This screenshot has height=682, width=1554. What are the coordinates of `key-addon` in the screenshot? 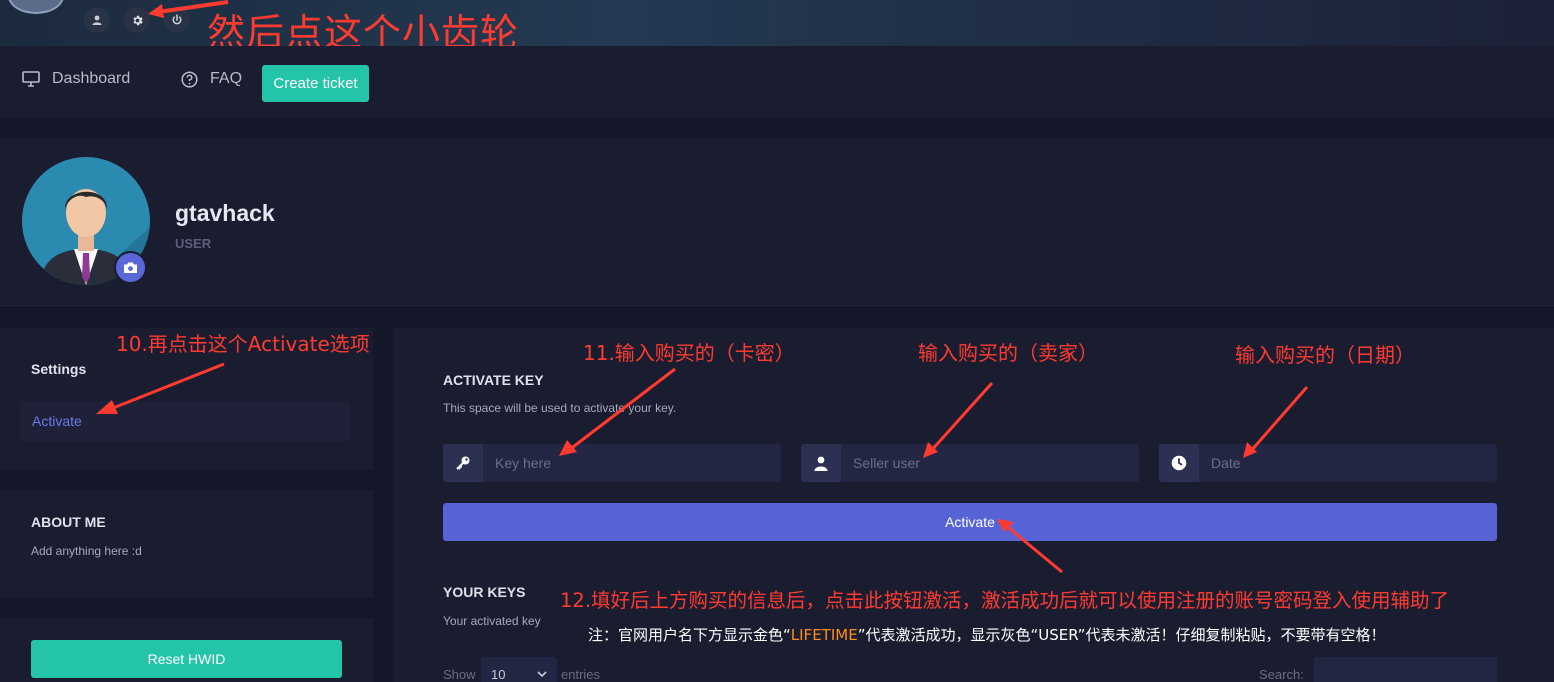 It's located at (463, 463).